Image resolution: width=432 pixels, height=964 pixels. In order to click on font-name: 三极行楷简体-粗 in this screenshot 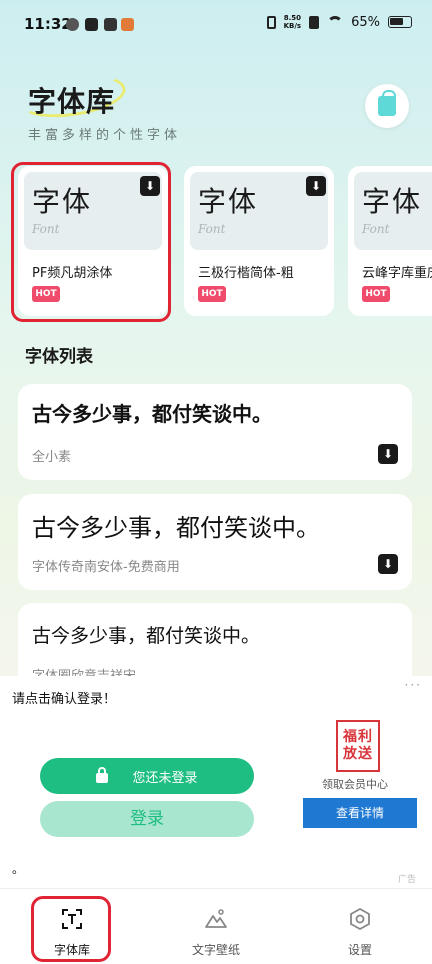, I will do `click(246, 273)`.